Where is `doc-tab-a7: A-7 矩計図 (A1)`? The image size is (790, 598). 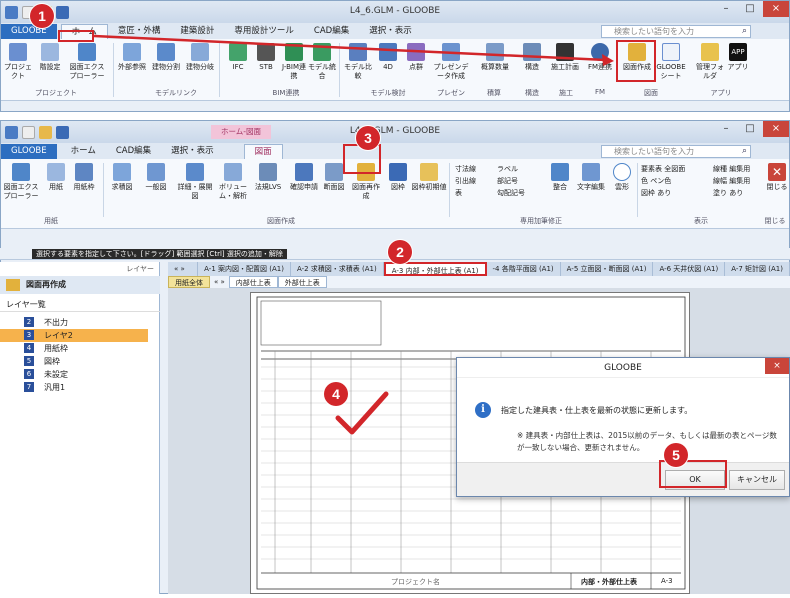
doc-tab-a7: A-7 矩計図 (A1) is located at coordinates (757, 269).